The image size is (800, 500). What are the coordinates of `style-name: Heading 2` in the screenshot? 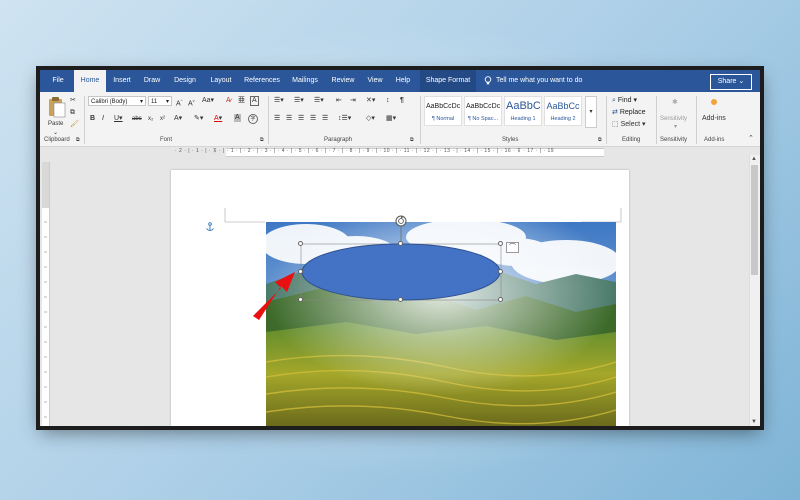 It's located at (563, 119).